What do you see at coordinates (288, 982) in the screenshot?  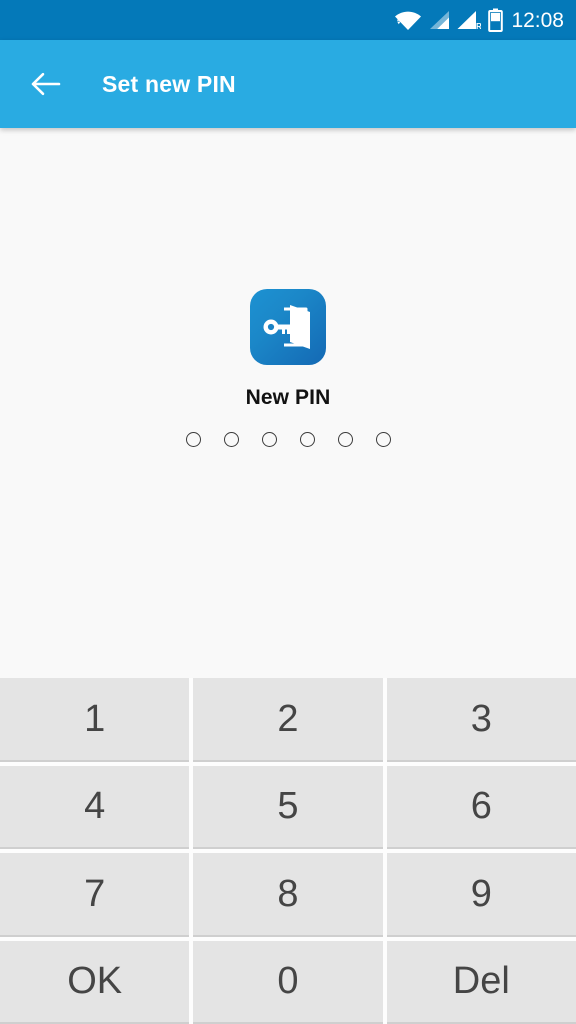 I see `key-0: 0` at bounding box center [288, 982].